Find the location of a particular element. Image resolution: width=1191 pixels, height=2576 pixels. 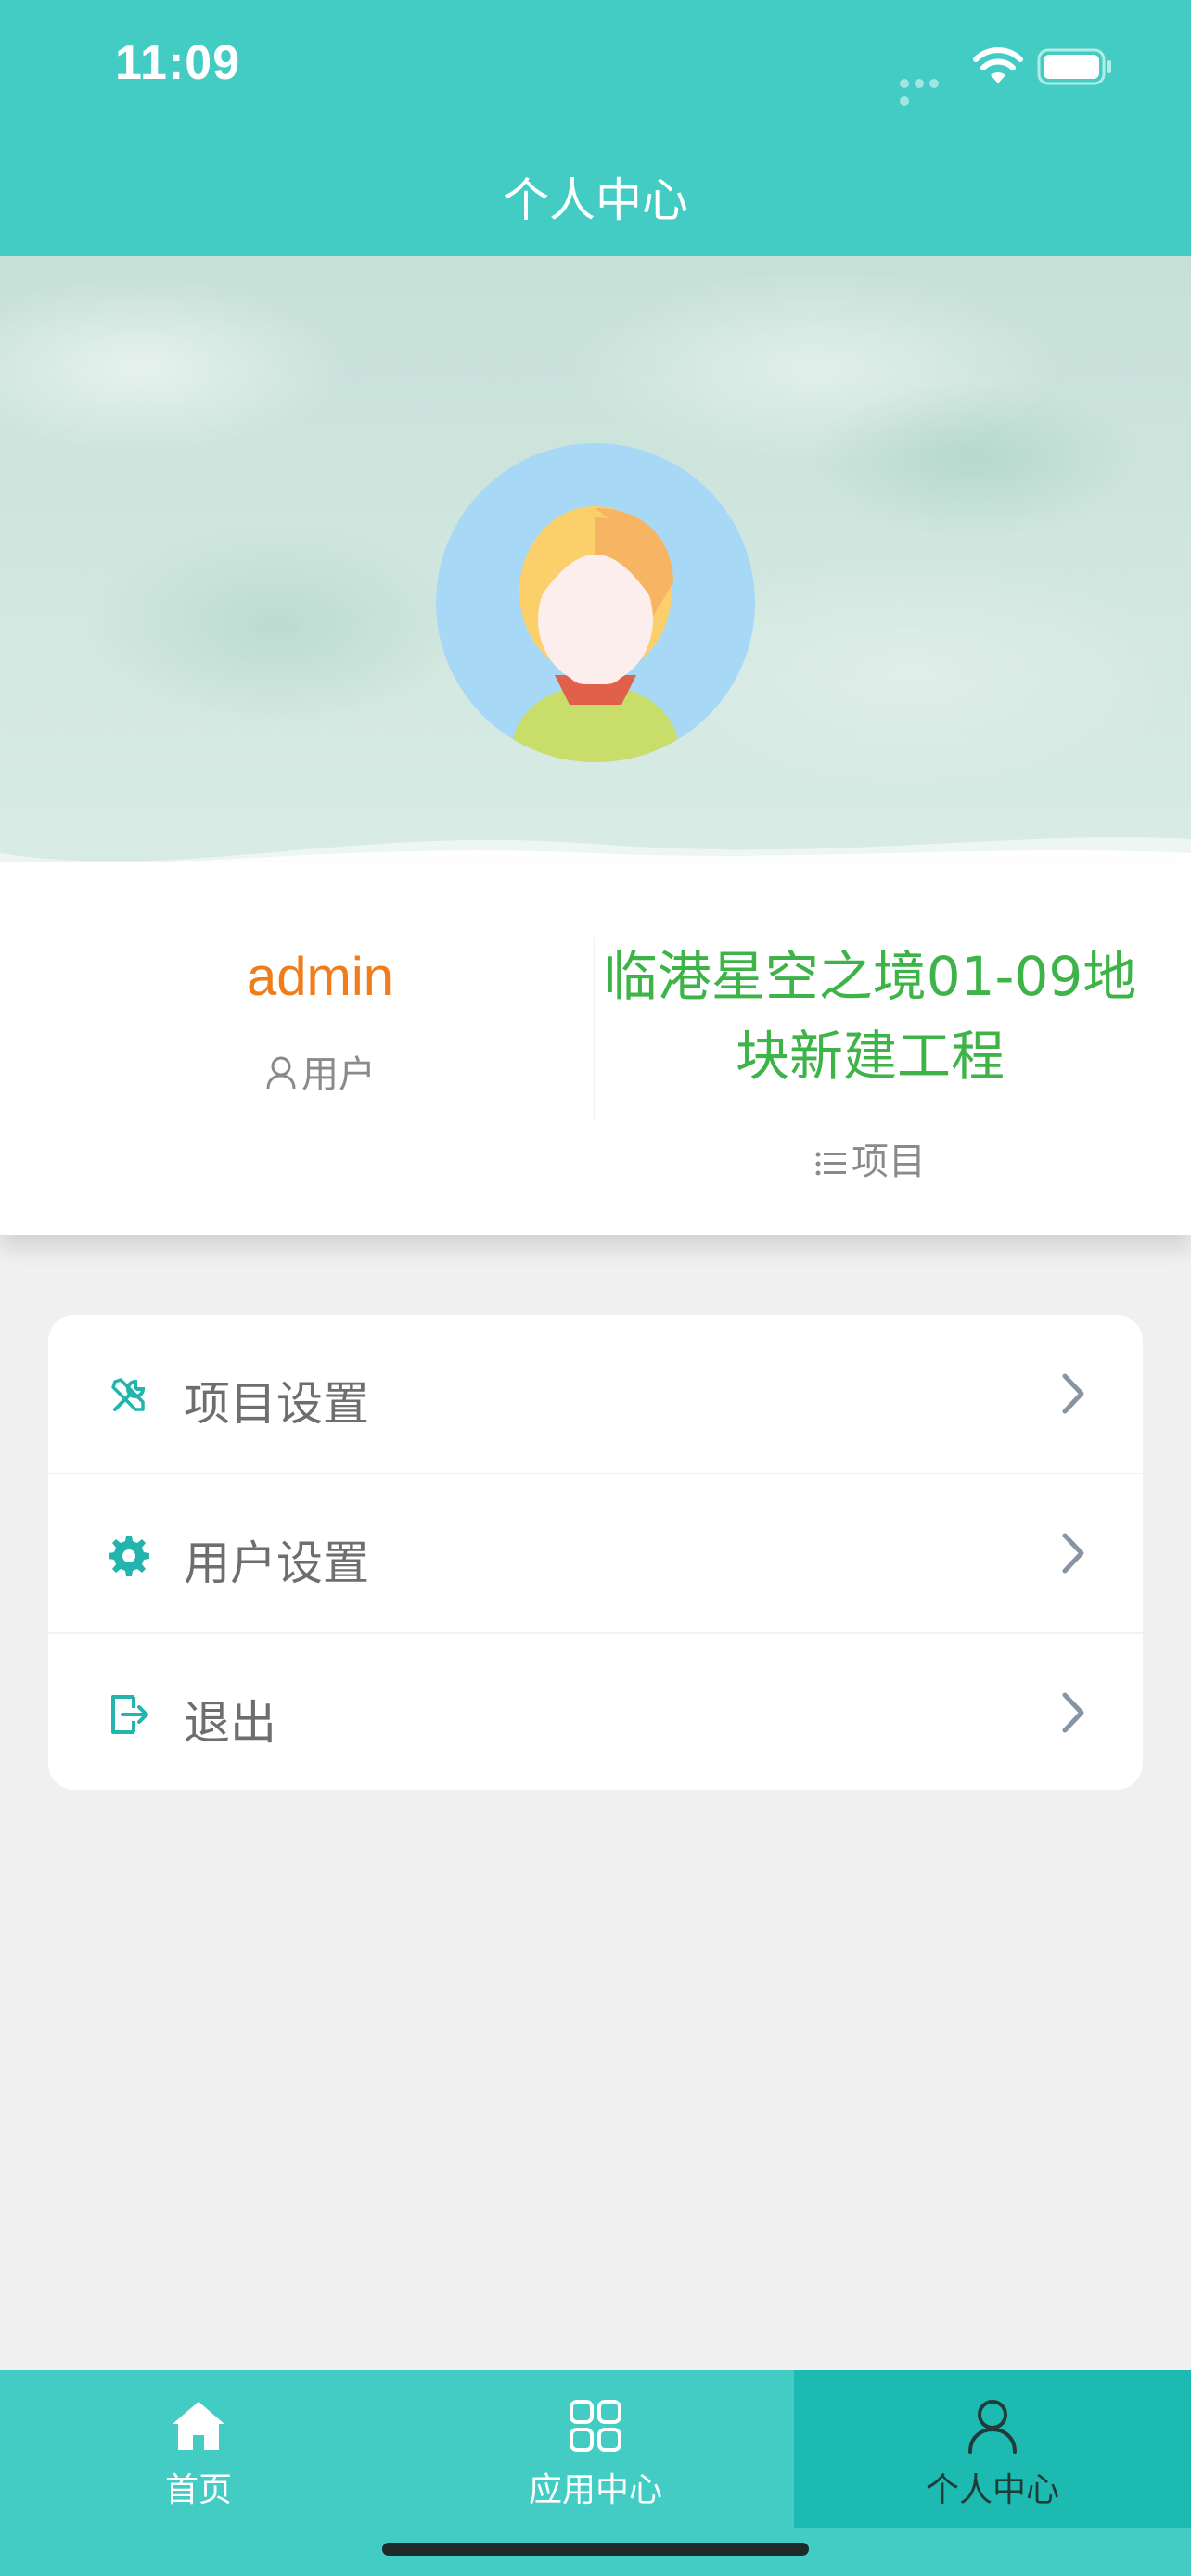

gear-icon is located at coordinates (129, 1556).